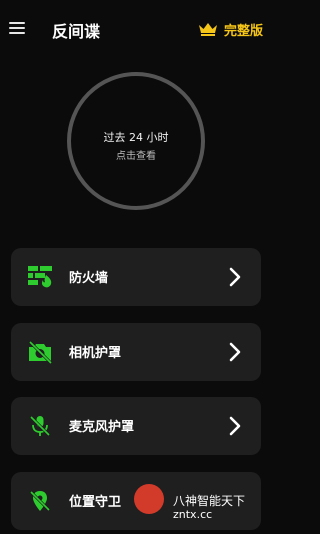 The width and height of the screenshot is (320, 534). Describe the element at coordinates (40, 277) in the screenshot. I see `firewall-icon` at that location.